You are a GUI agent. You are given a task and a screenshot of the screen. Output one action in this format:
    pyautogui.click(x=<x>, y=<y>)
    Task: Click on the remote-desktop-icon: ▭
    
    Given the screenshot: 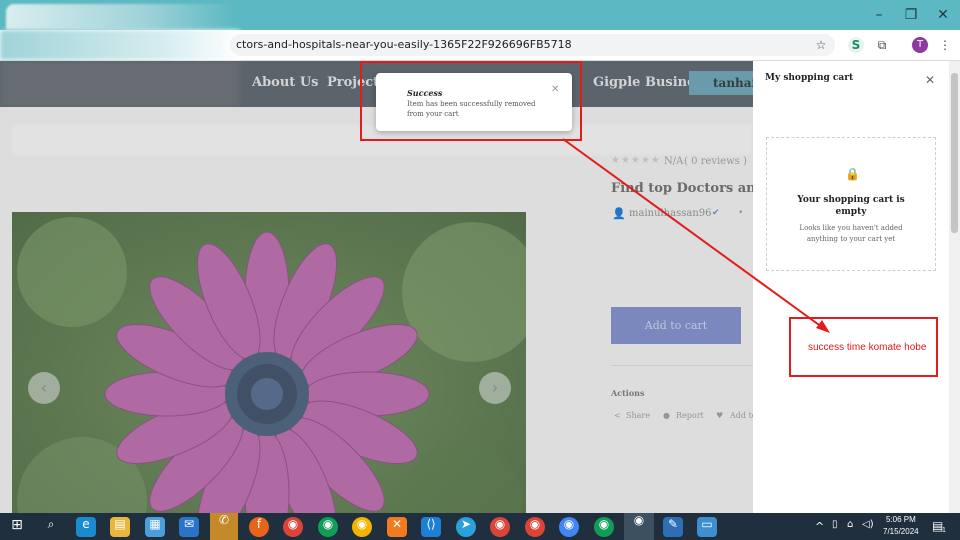 What is the action you would take?
    pyautogui.click(x=707, y=527)
    